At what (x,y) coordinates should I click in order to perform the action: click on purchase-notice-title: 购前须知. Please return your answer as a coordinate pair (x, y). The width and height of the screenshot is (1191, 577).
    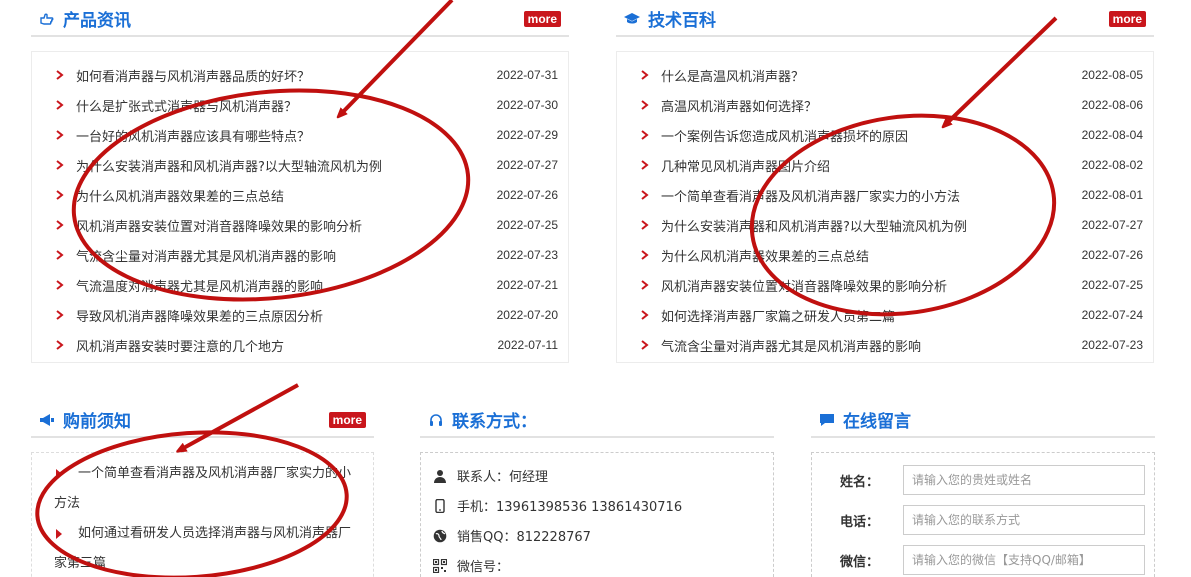
    Looking at the image, I should click on (85, 419).